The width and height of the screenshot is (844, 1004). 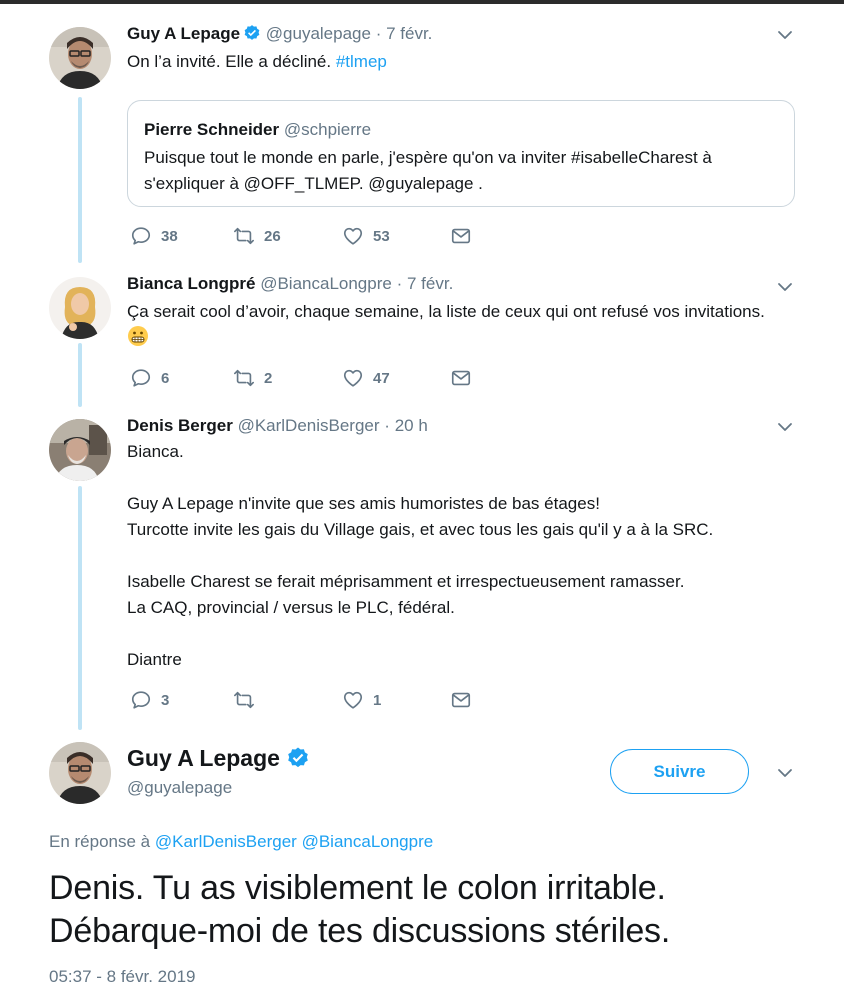 What do you see at coordinates (226, 841) in the screenshot?
I see `mention-link: @KarlDenisBerger` at bounding box center [226, 841].